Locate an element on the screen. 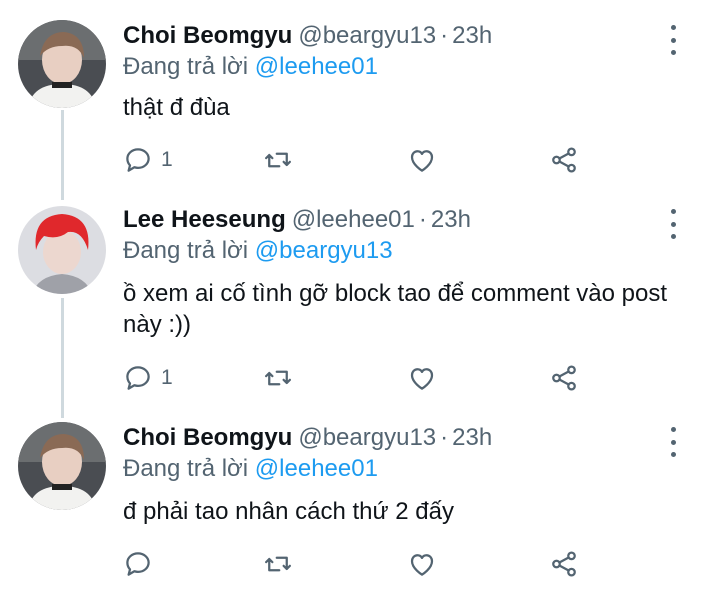 The height and width of the screenshot is (591, 720). replying-to: Đang trả lời @beargyu13 is located at coordinates (258, 251).